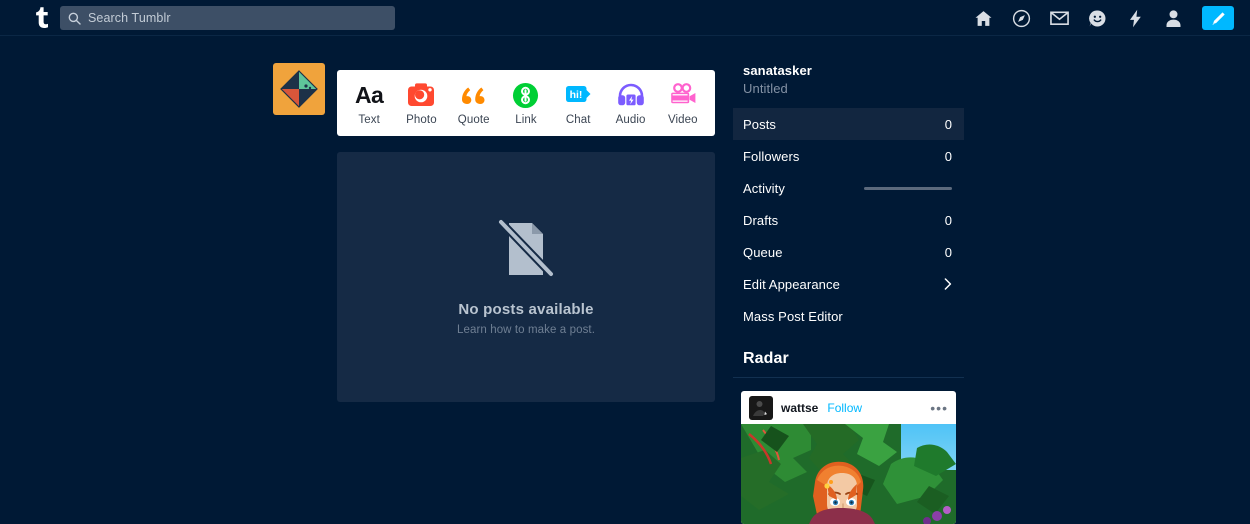 This screenshot has width=1250, height=524. Describe the element at coordinates (761, 220) in the screenshot. I see `sidebar-item-label: Drafts` at that location.